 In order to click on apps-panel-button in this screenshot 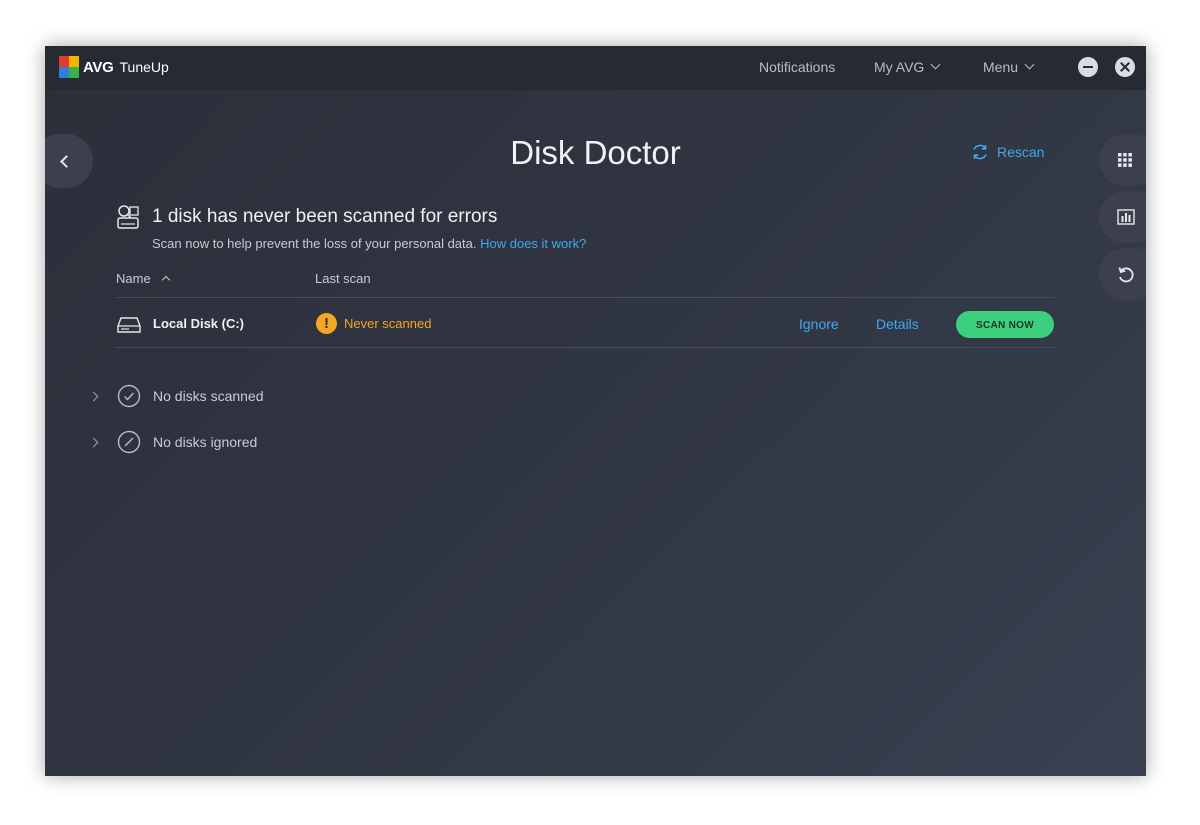, I will do `click(1122, 160)`.